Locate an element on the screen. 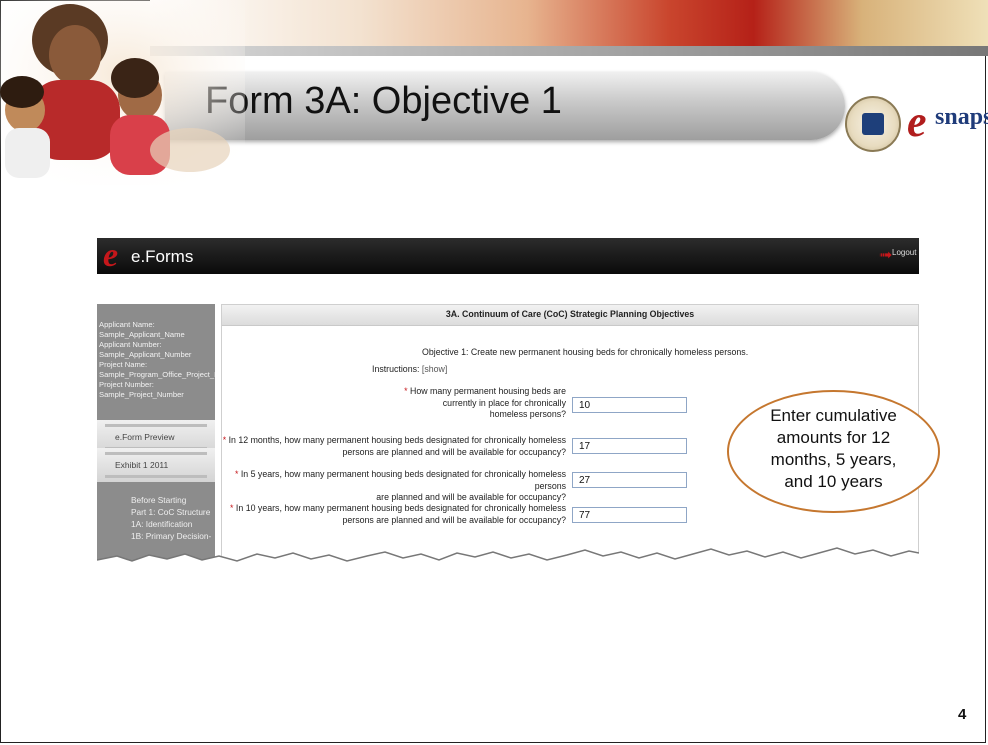  header-band is located at coordinates (569, 51).